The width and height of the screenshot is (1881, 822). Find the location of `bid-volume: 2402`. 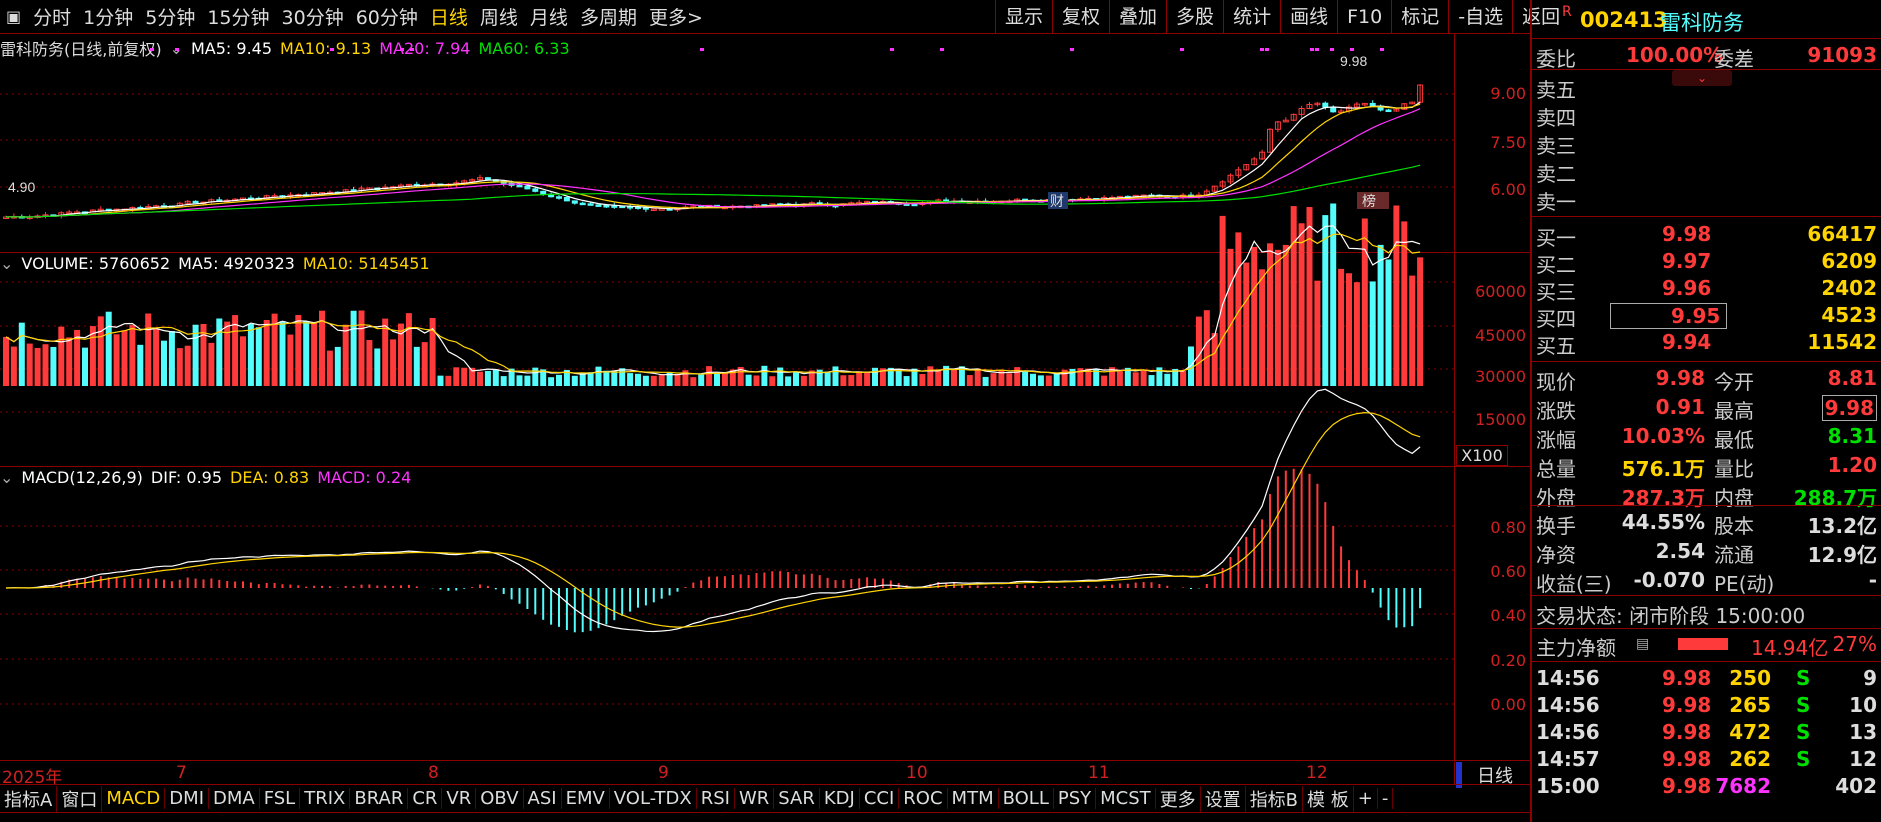

bid-volume: 2402 is located at coordinates (1849, 288).